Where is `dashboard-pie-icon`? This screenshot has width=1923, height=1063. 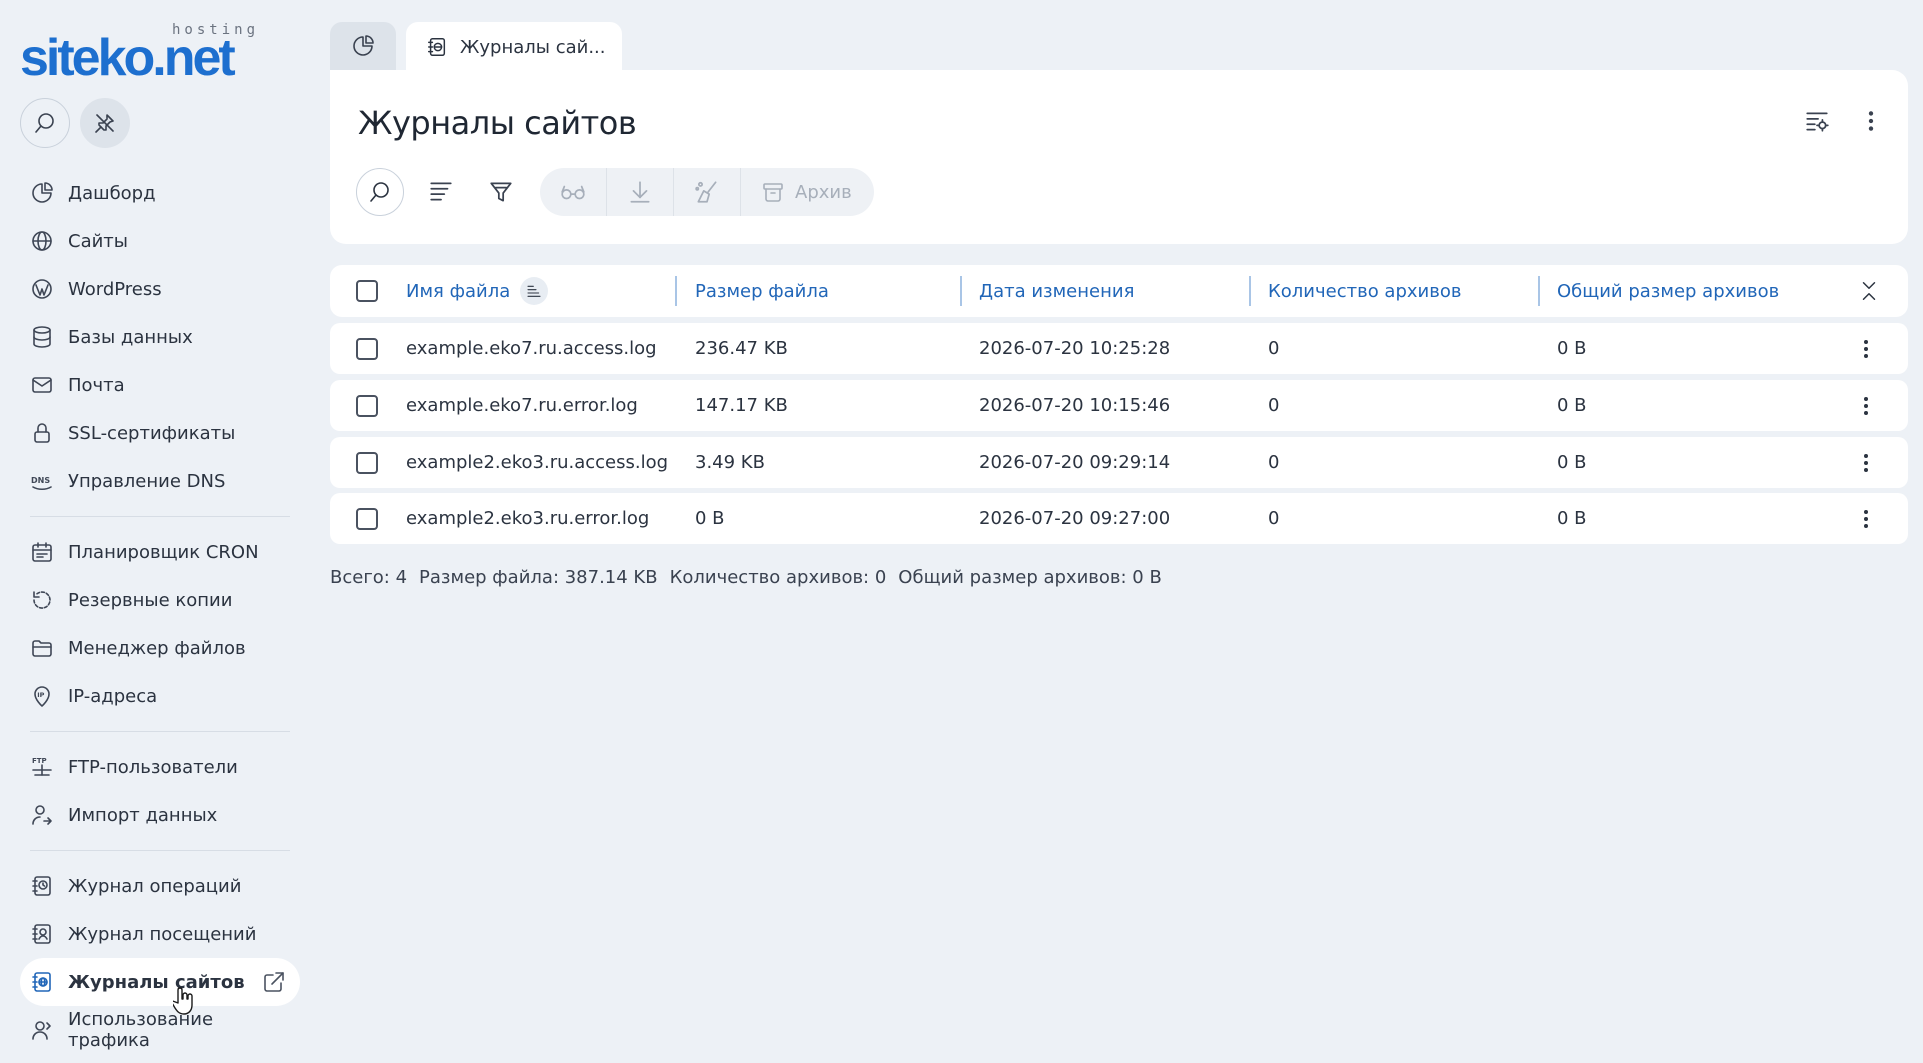
dashboard-pie-icon is located at coordinates (363, 45).